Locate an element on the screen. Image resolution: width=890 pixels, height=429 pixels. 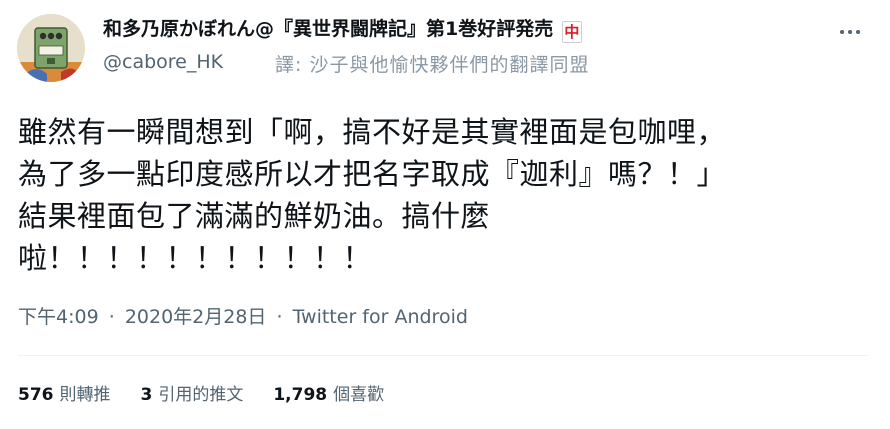
retweets-stat: 576 則轉推 is located at coordinates (64, 395).